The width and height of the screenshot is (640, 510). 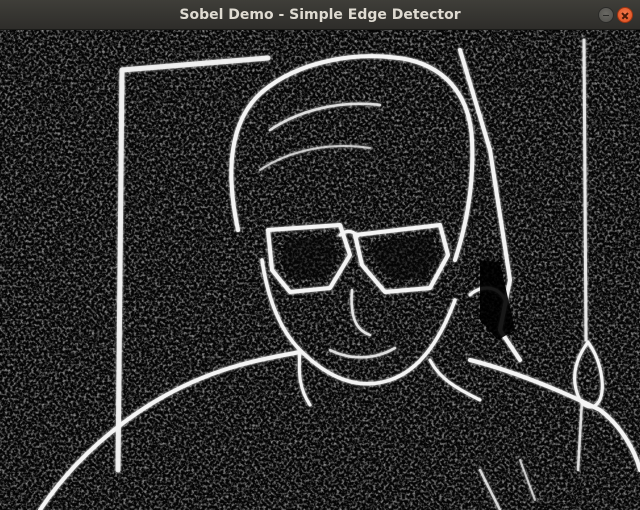 I want to click on title-bar: Sobel Demo - Simple Edge Detector, so click(x=320, y=15).